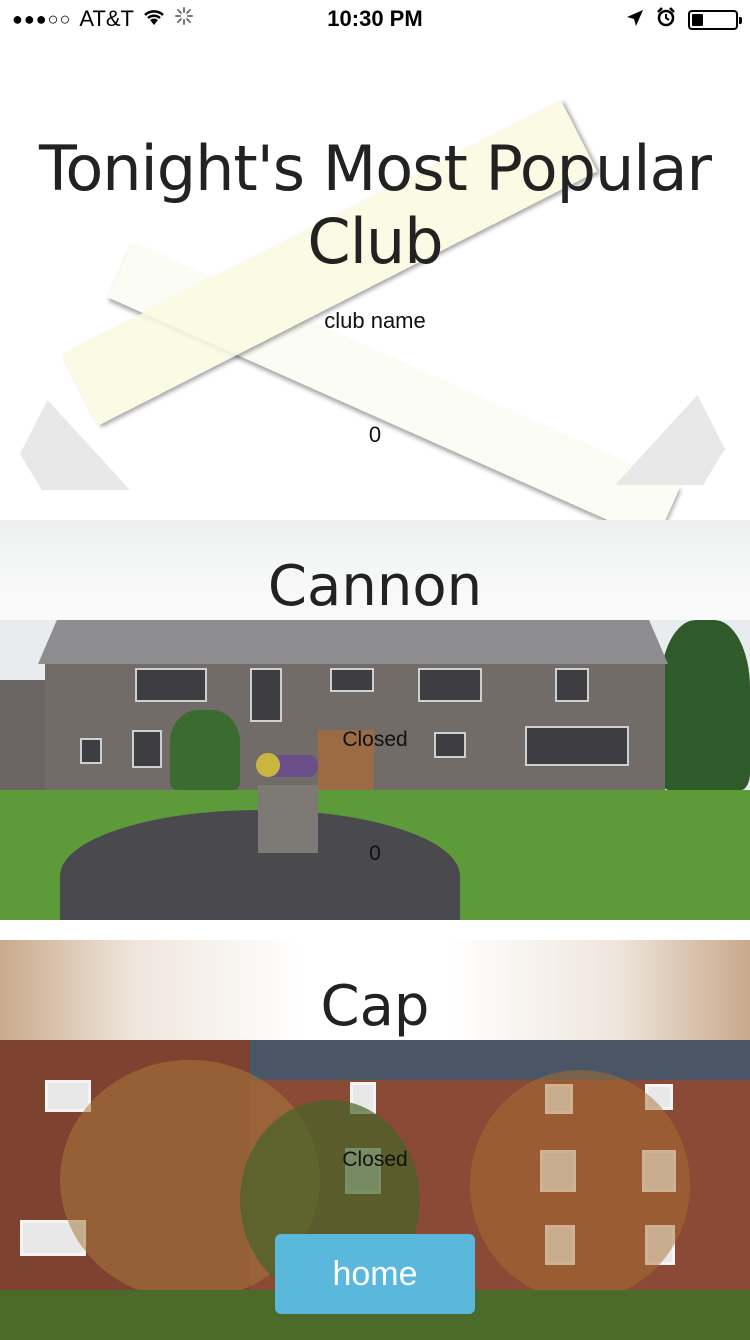  Describe the element at coordinates (375, 1006) in the screenshot. I see `club-name: Cap` at that location.